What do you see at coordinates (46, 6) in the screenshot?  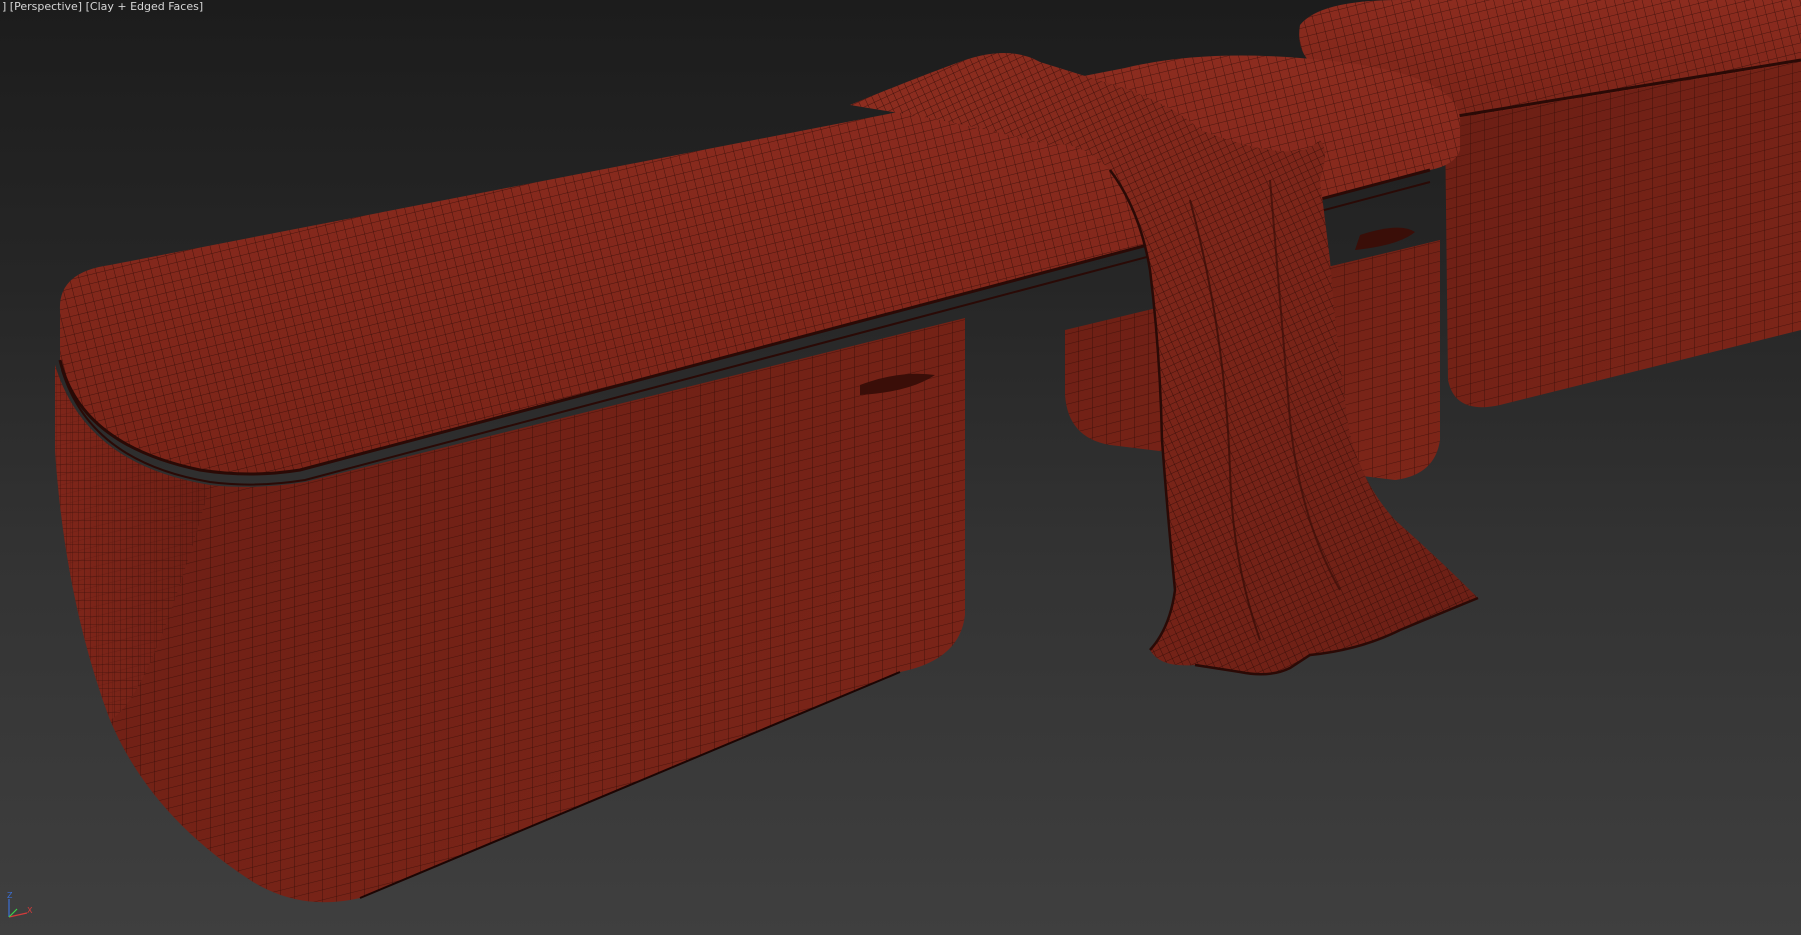 I see `view-mode-menu: [Perspective]` at bounding box center [46, 6].